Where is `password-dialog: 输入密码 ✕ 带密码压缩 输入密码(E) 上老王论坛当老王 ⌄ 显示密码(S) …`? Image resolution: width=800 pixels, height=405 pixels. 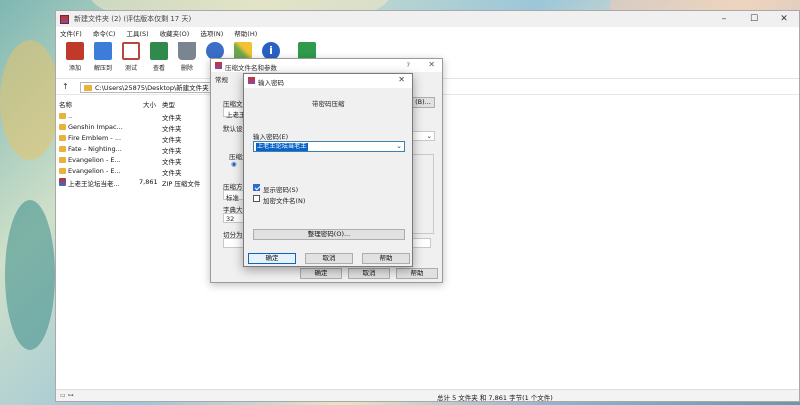 password-dialog: 输入密码 ✕ 带密码压缩 输入密码(E) 上老王论坛当老王 ⌄ 显示密码(S) … is located at coordinates (328, 170).